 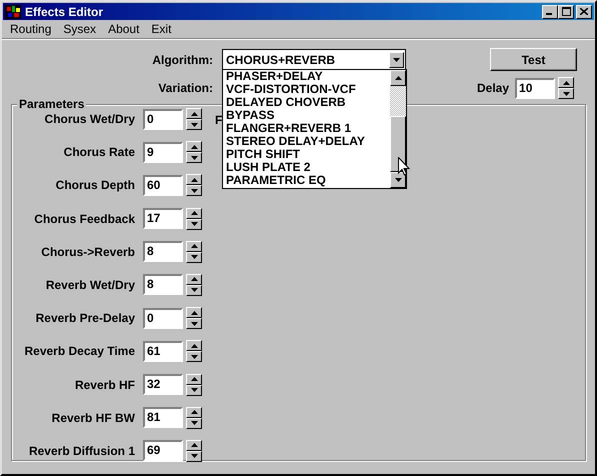 I want to click on close-icon, so click(x=584, y=11).